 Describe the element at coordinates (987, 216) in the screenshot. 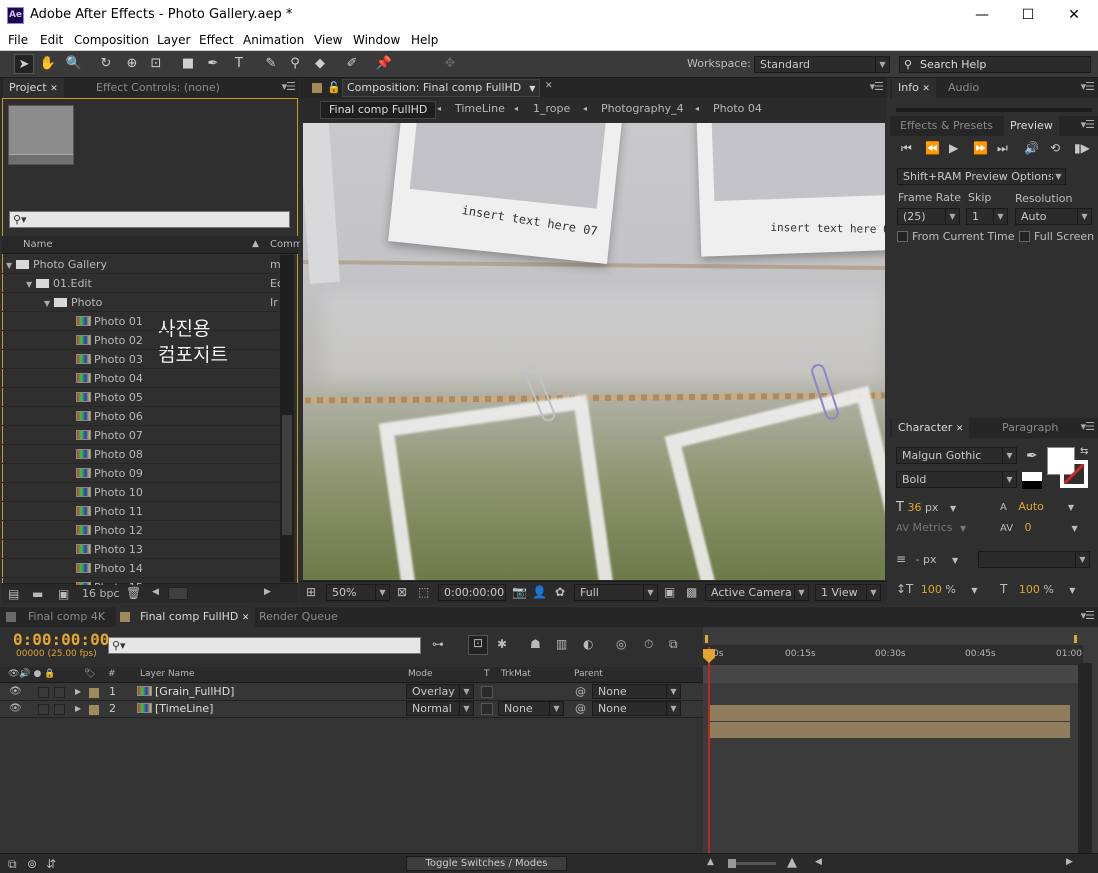

I see `skip-select: 1 ▼` at that location.